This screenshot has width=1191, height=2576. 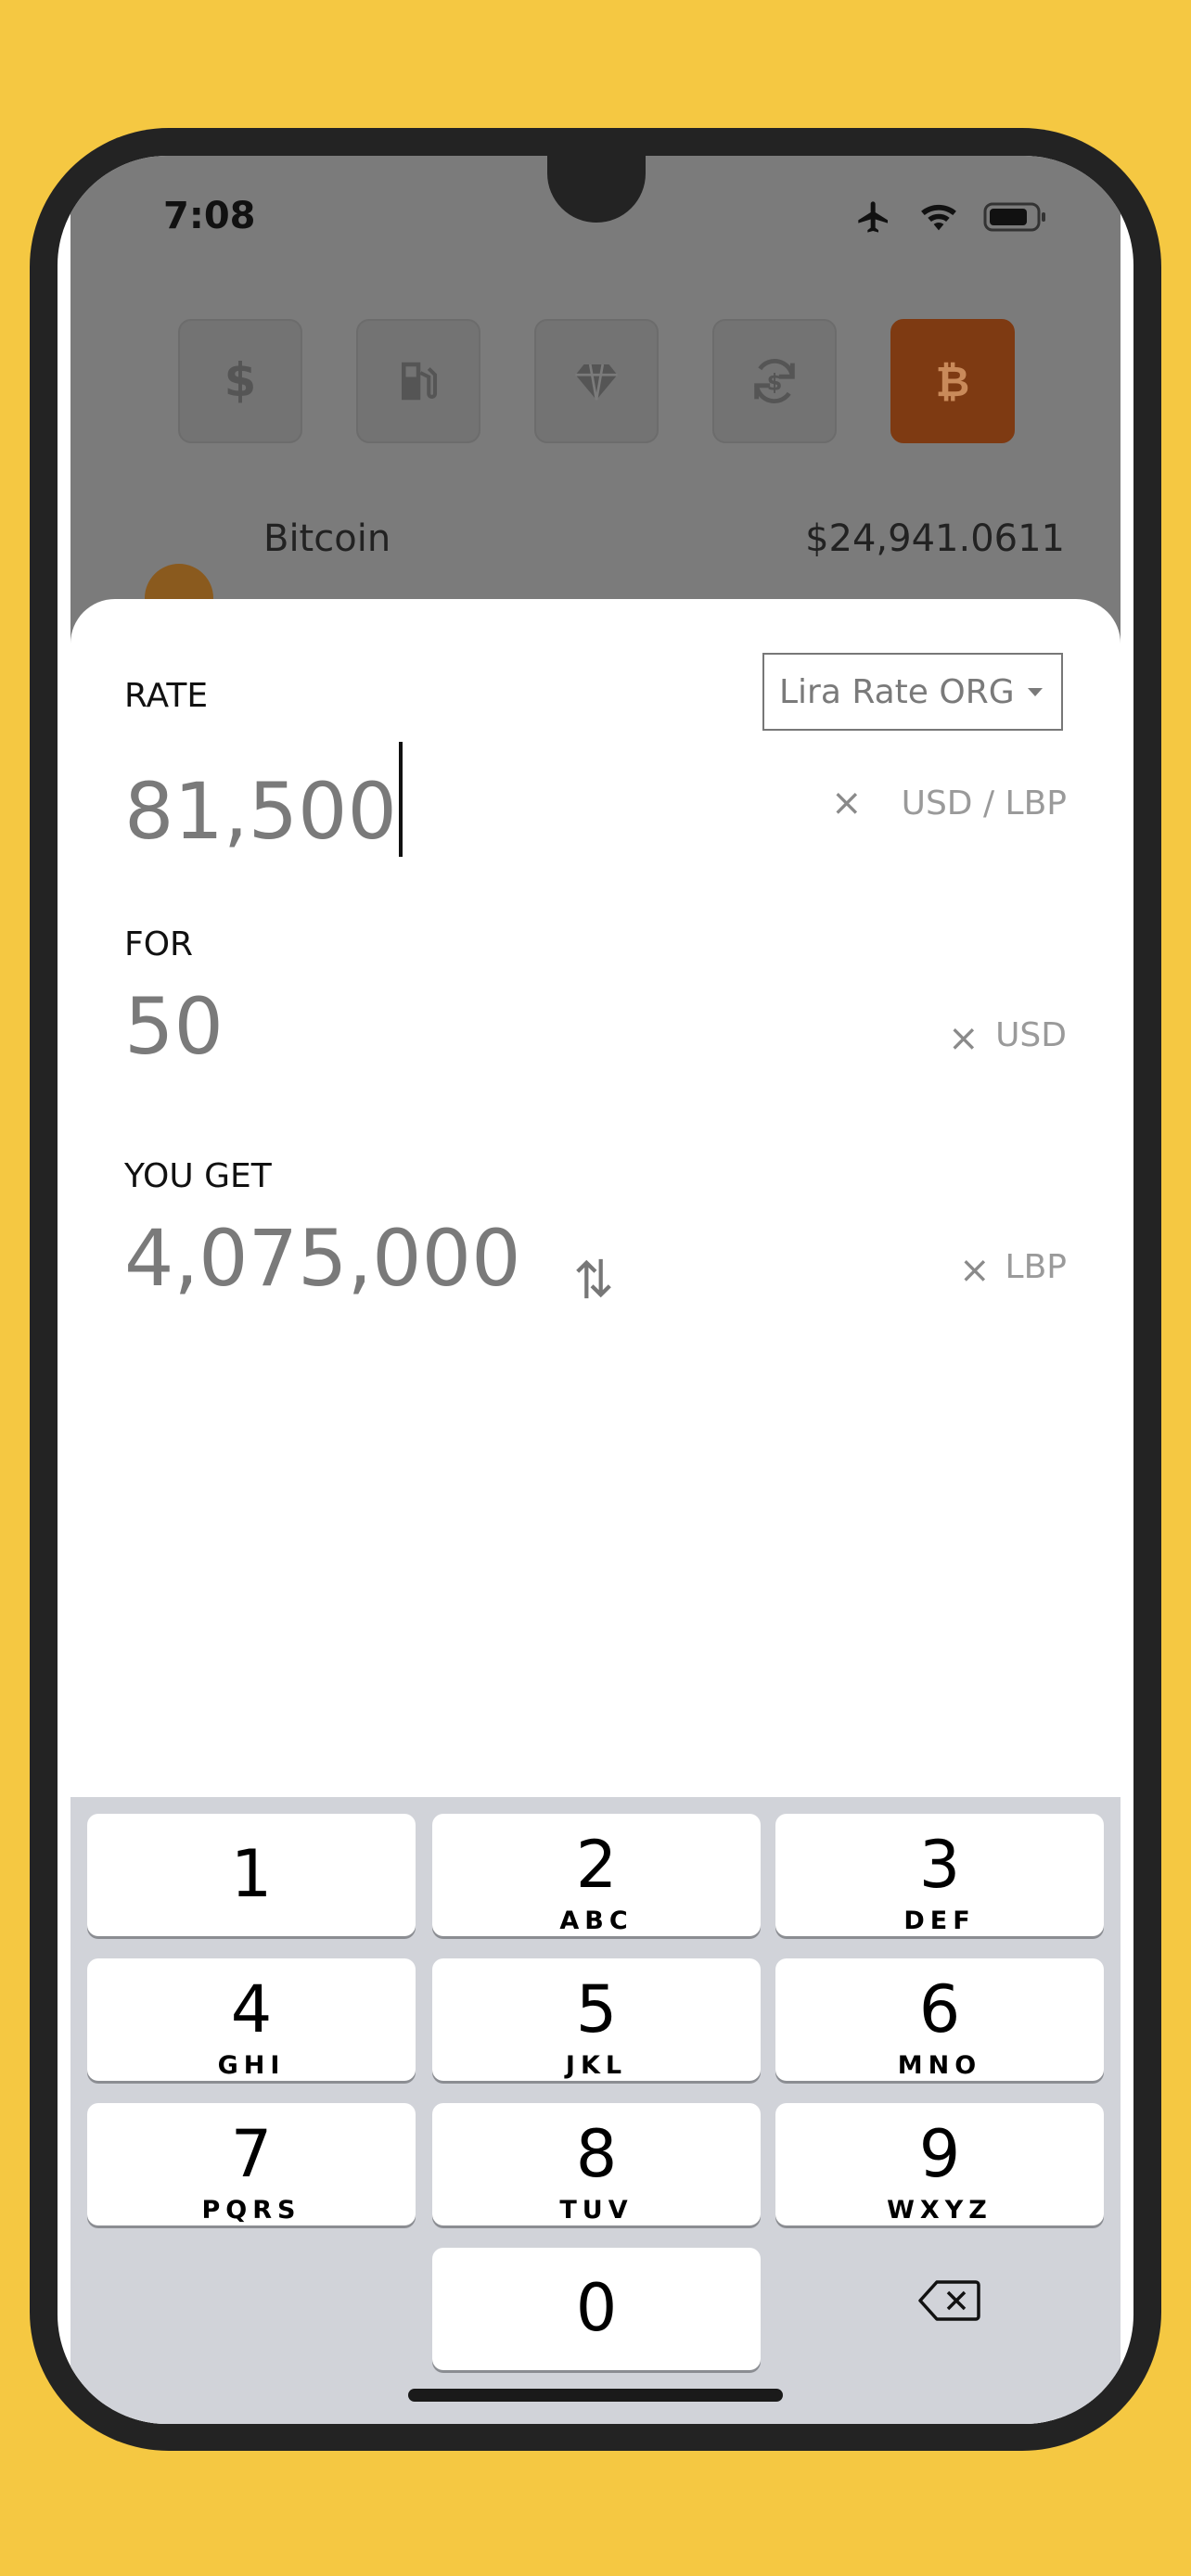 I want to click on battery-icon, so click(x=1014, y=217).